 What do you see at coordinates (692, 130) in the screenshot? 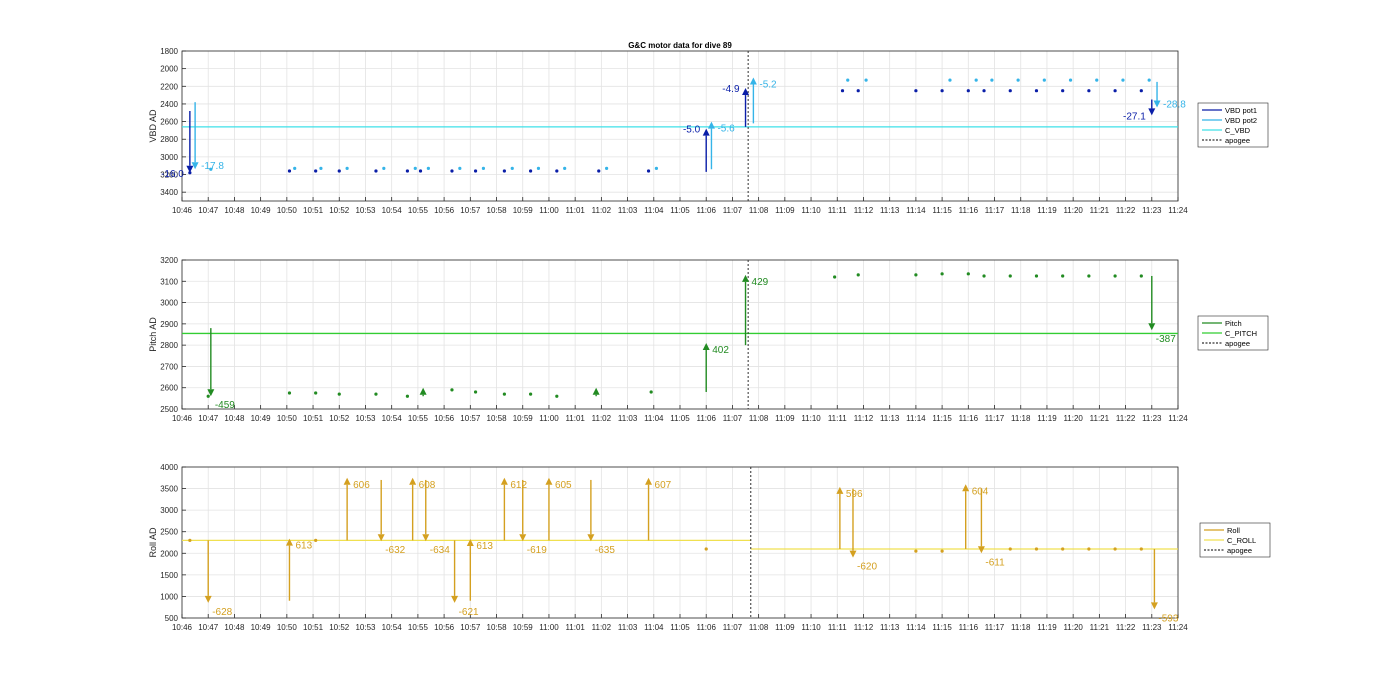
I see `arrow-label: -5.0` at bounding box center [692, 130].